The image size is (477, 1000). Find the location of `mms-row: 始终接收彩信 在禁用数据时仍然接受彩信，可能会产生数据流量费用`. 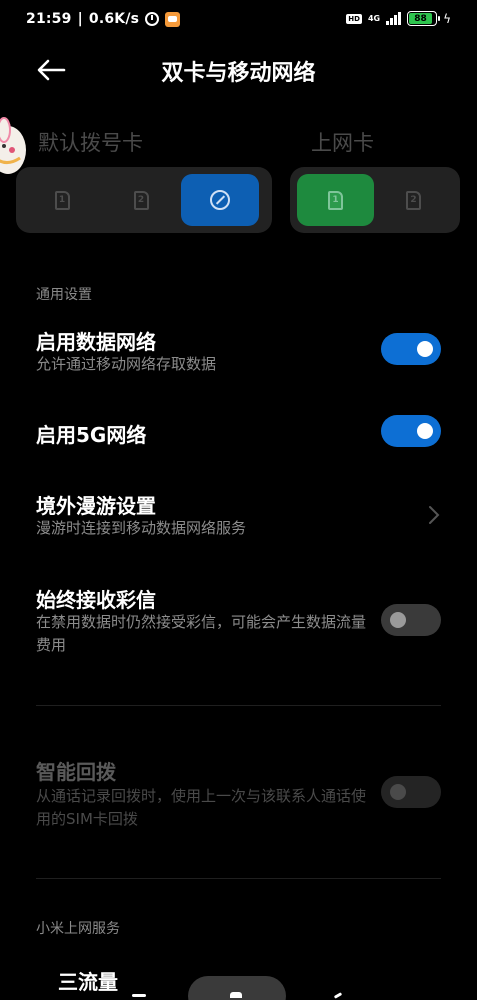

mms-row: 始终接收彩信 在禁用数据时仍然接受彩信，可能会产生数据流量费用 is located at coordinates (238, 622).